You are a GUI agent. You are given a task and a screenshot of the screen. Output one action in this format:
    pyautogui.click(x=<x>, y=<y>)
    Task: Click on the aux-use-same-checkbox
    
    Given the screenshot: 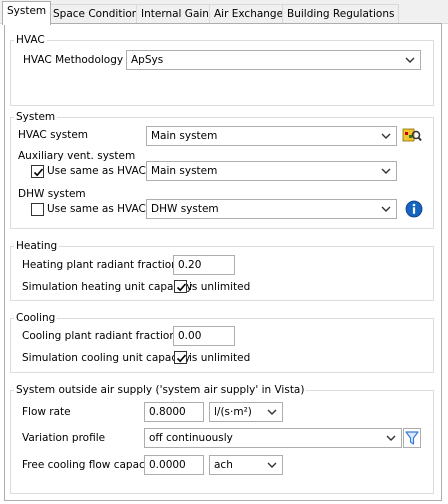 What is the action you would take?
    pyautogui.click(x=37, y=171)
    